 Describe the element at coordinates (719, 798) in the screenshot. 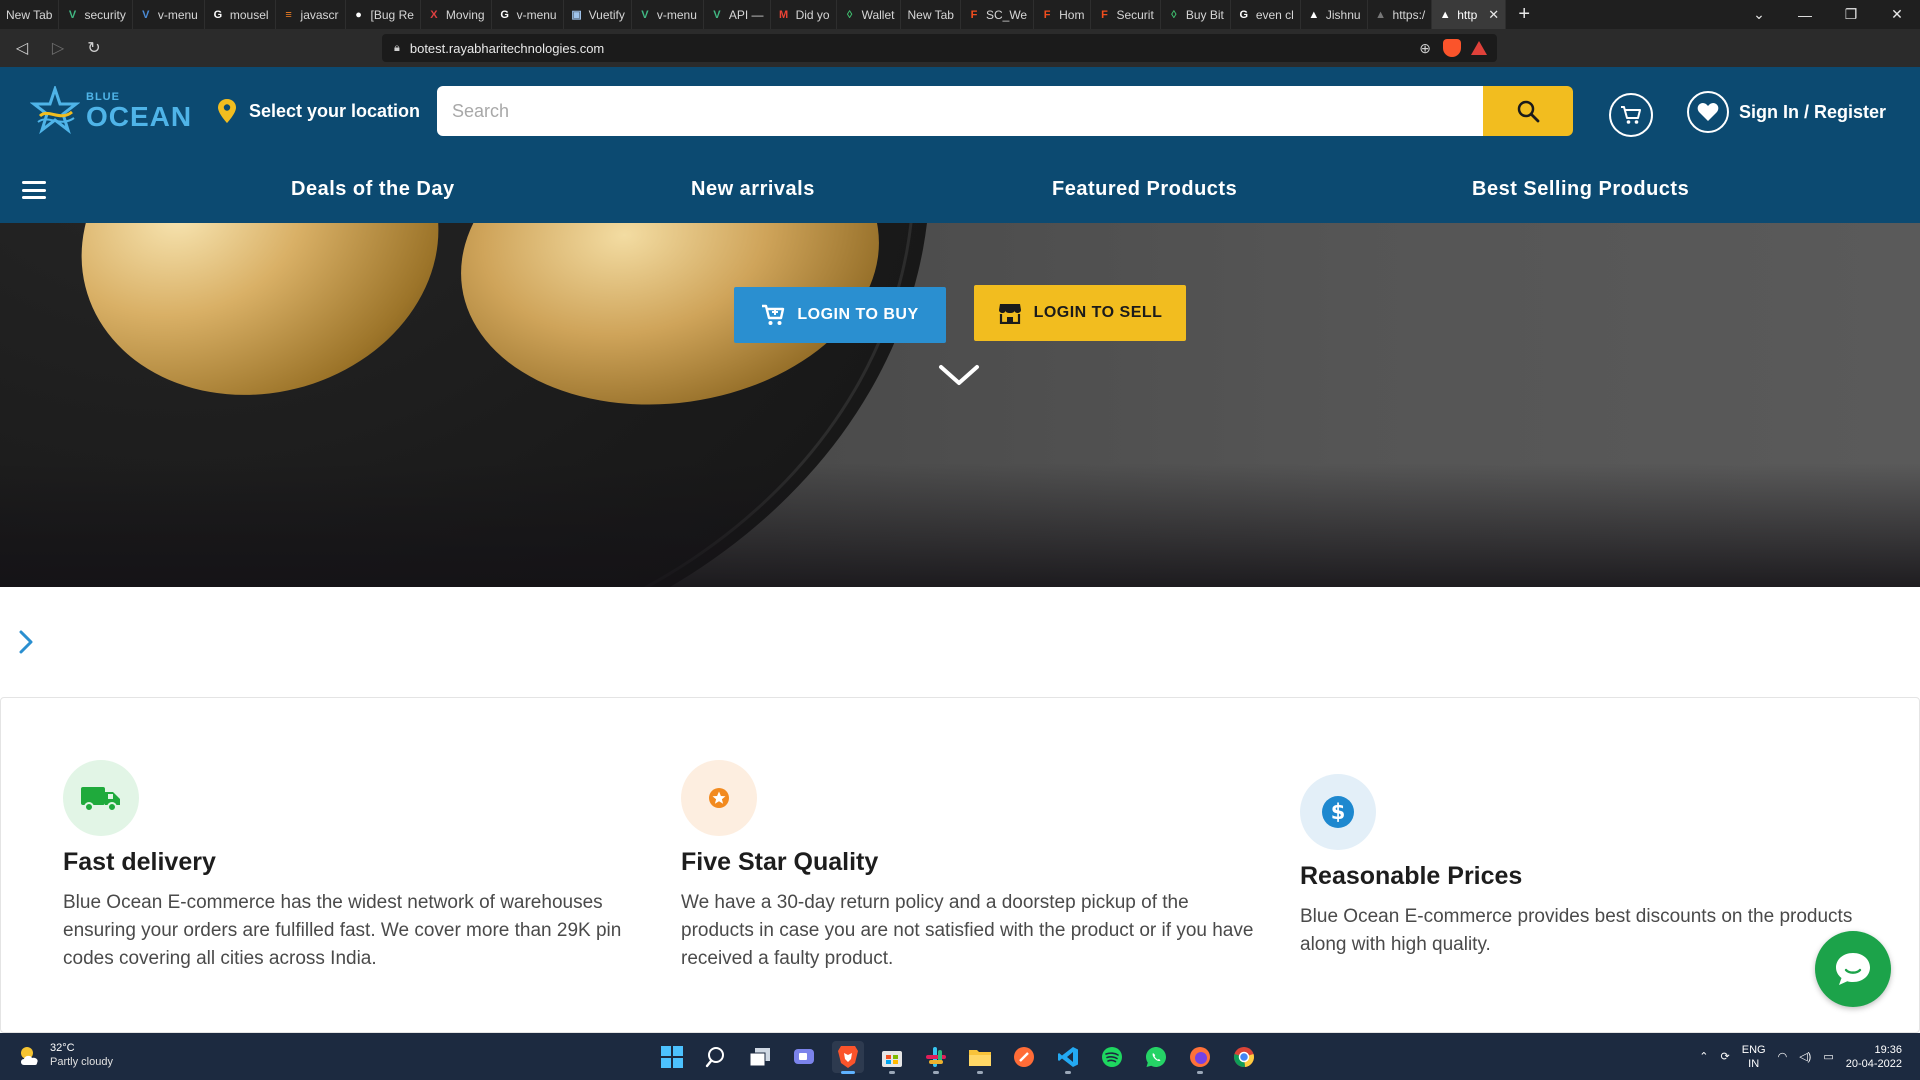

I see `star-icon` at that location.